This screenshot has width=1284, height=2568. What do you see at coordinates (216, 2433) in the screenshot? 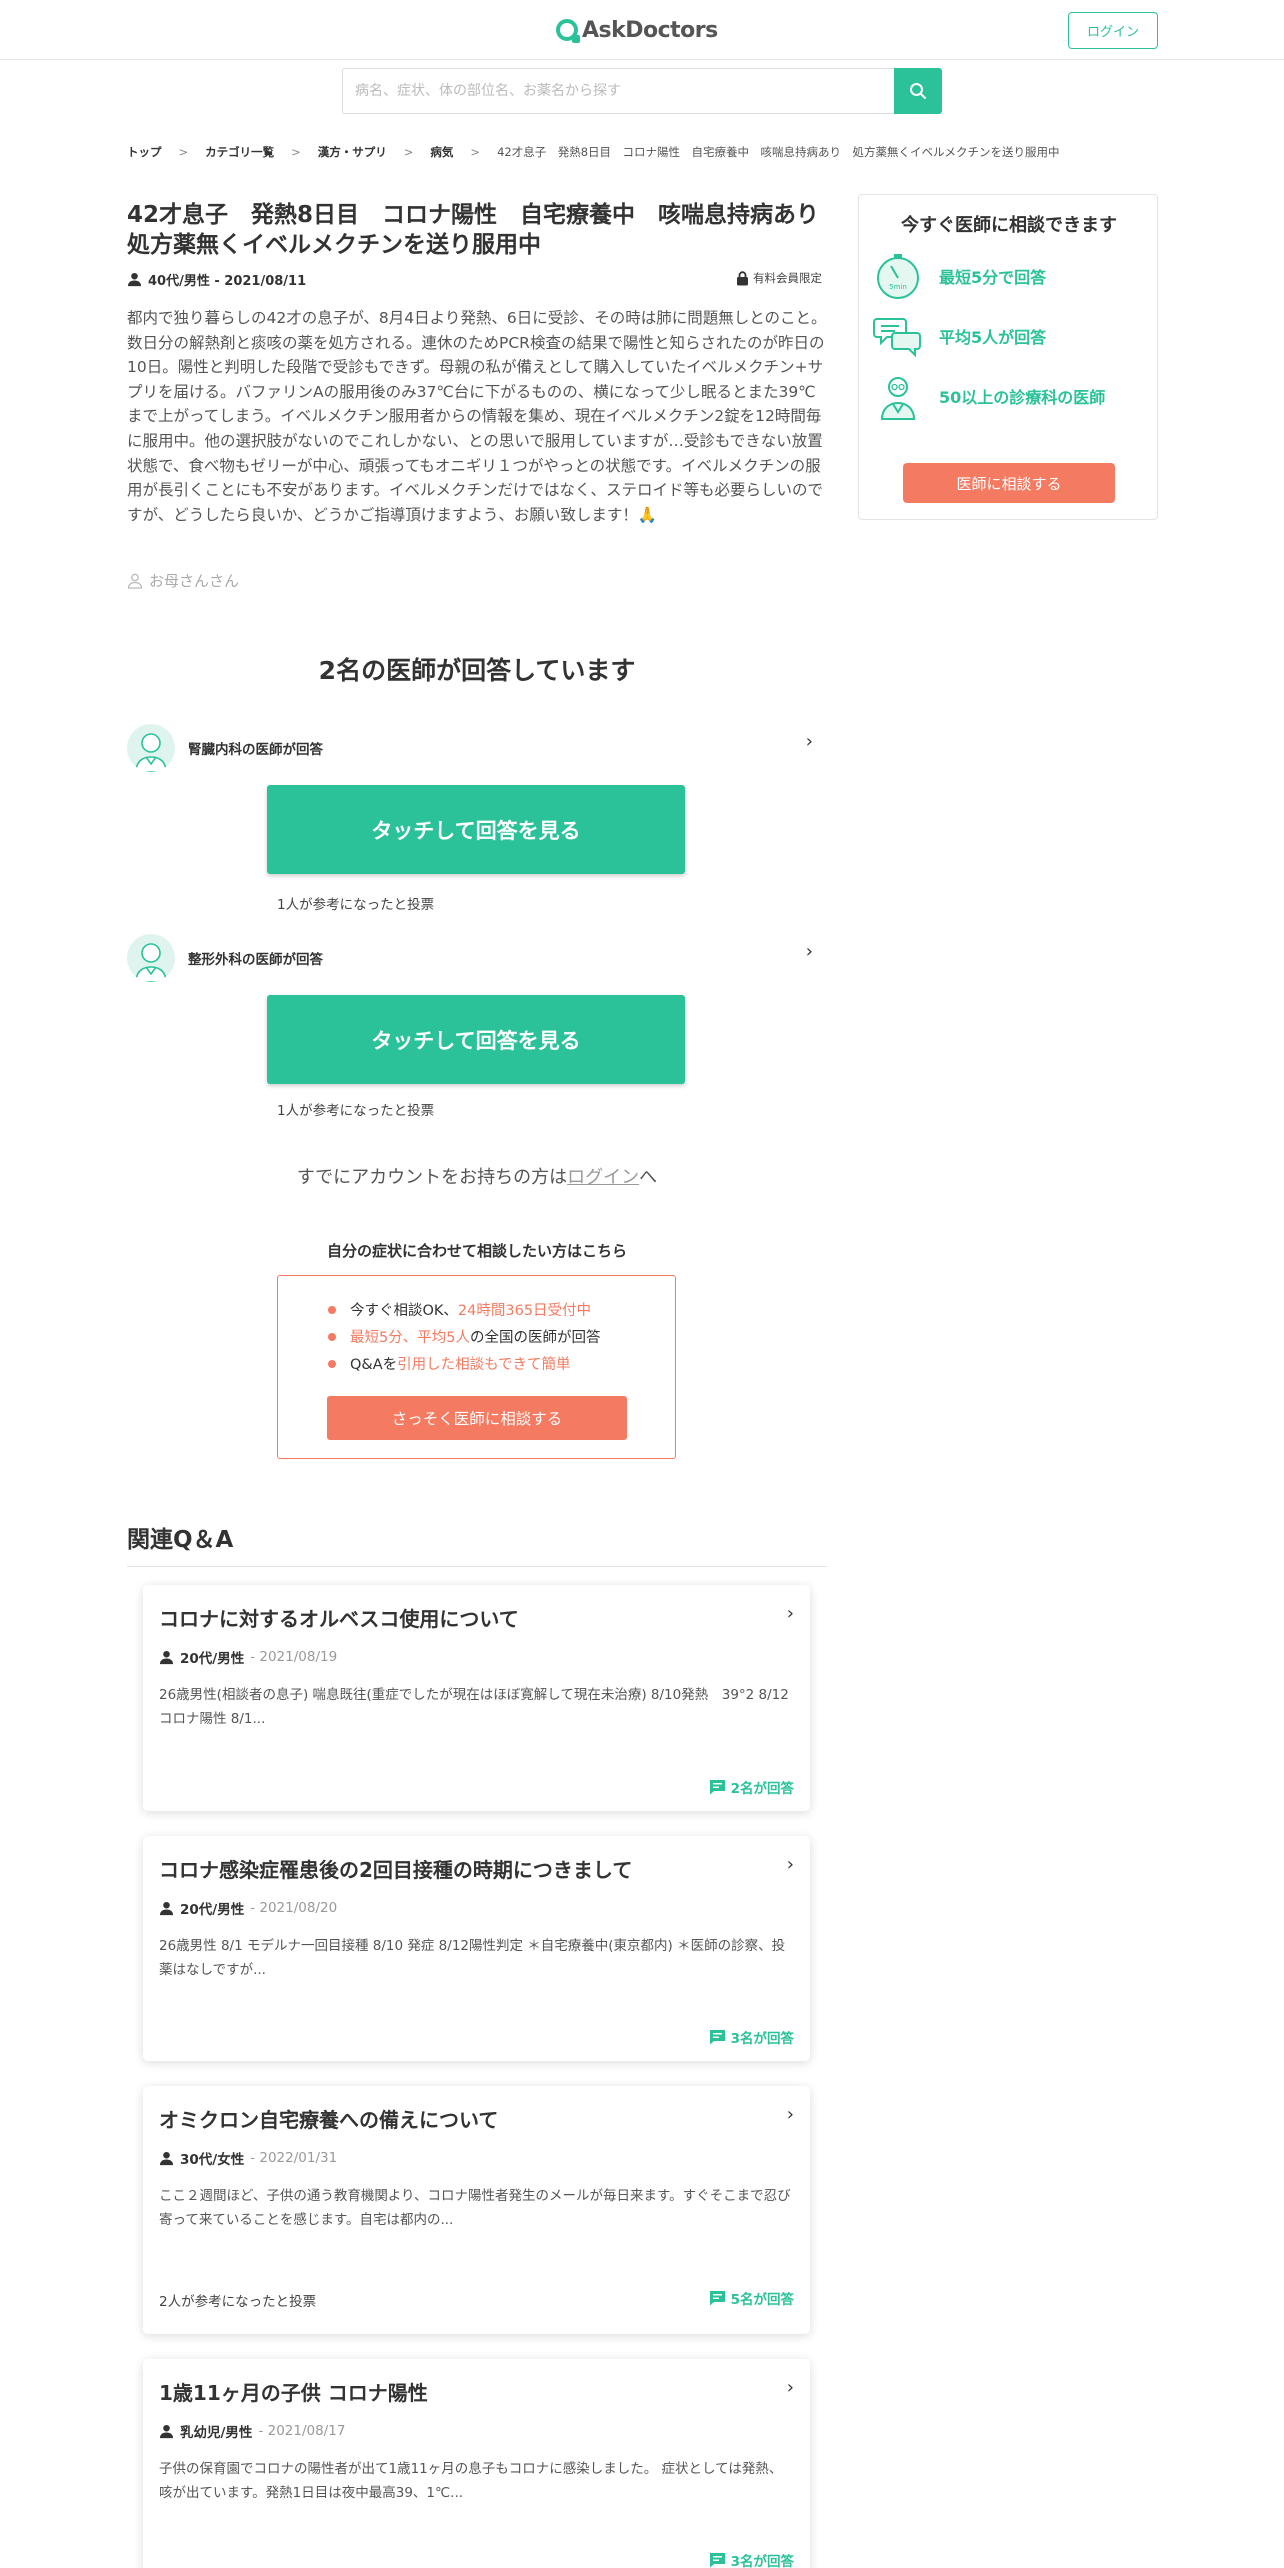
I see `related-card-user: 乳幼児/男性` at bounding box center [216, 2433].